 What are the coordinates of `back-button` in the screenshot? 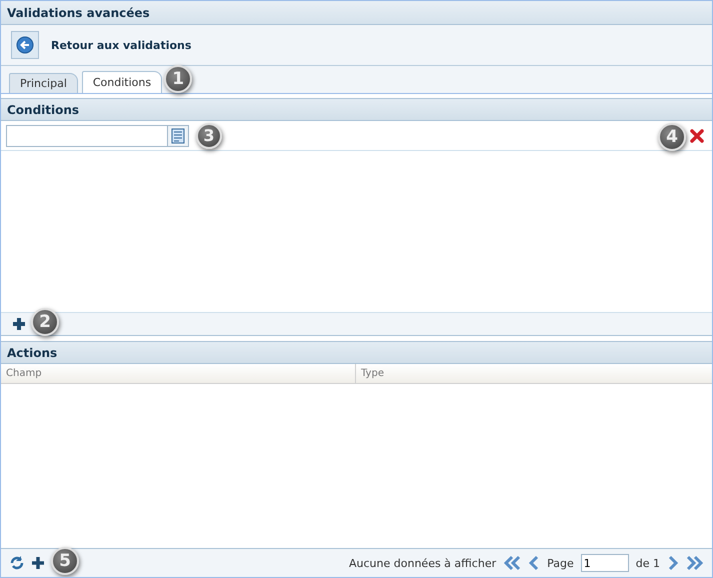 It's located at (25, 45).